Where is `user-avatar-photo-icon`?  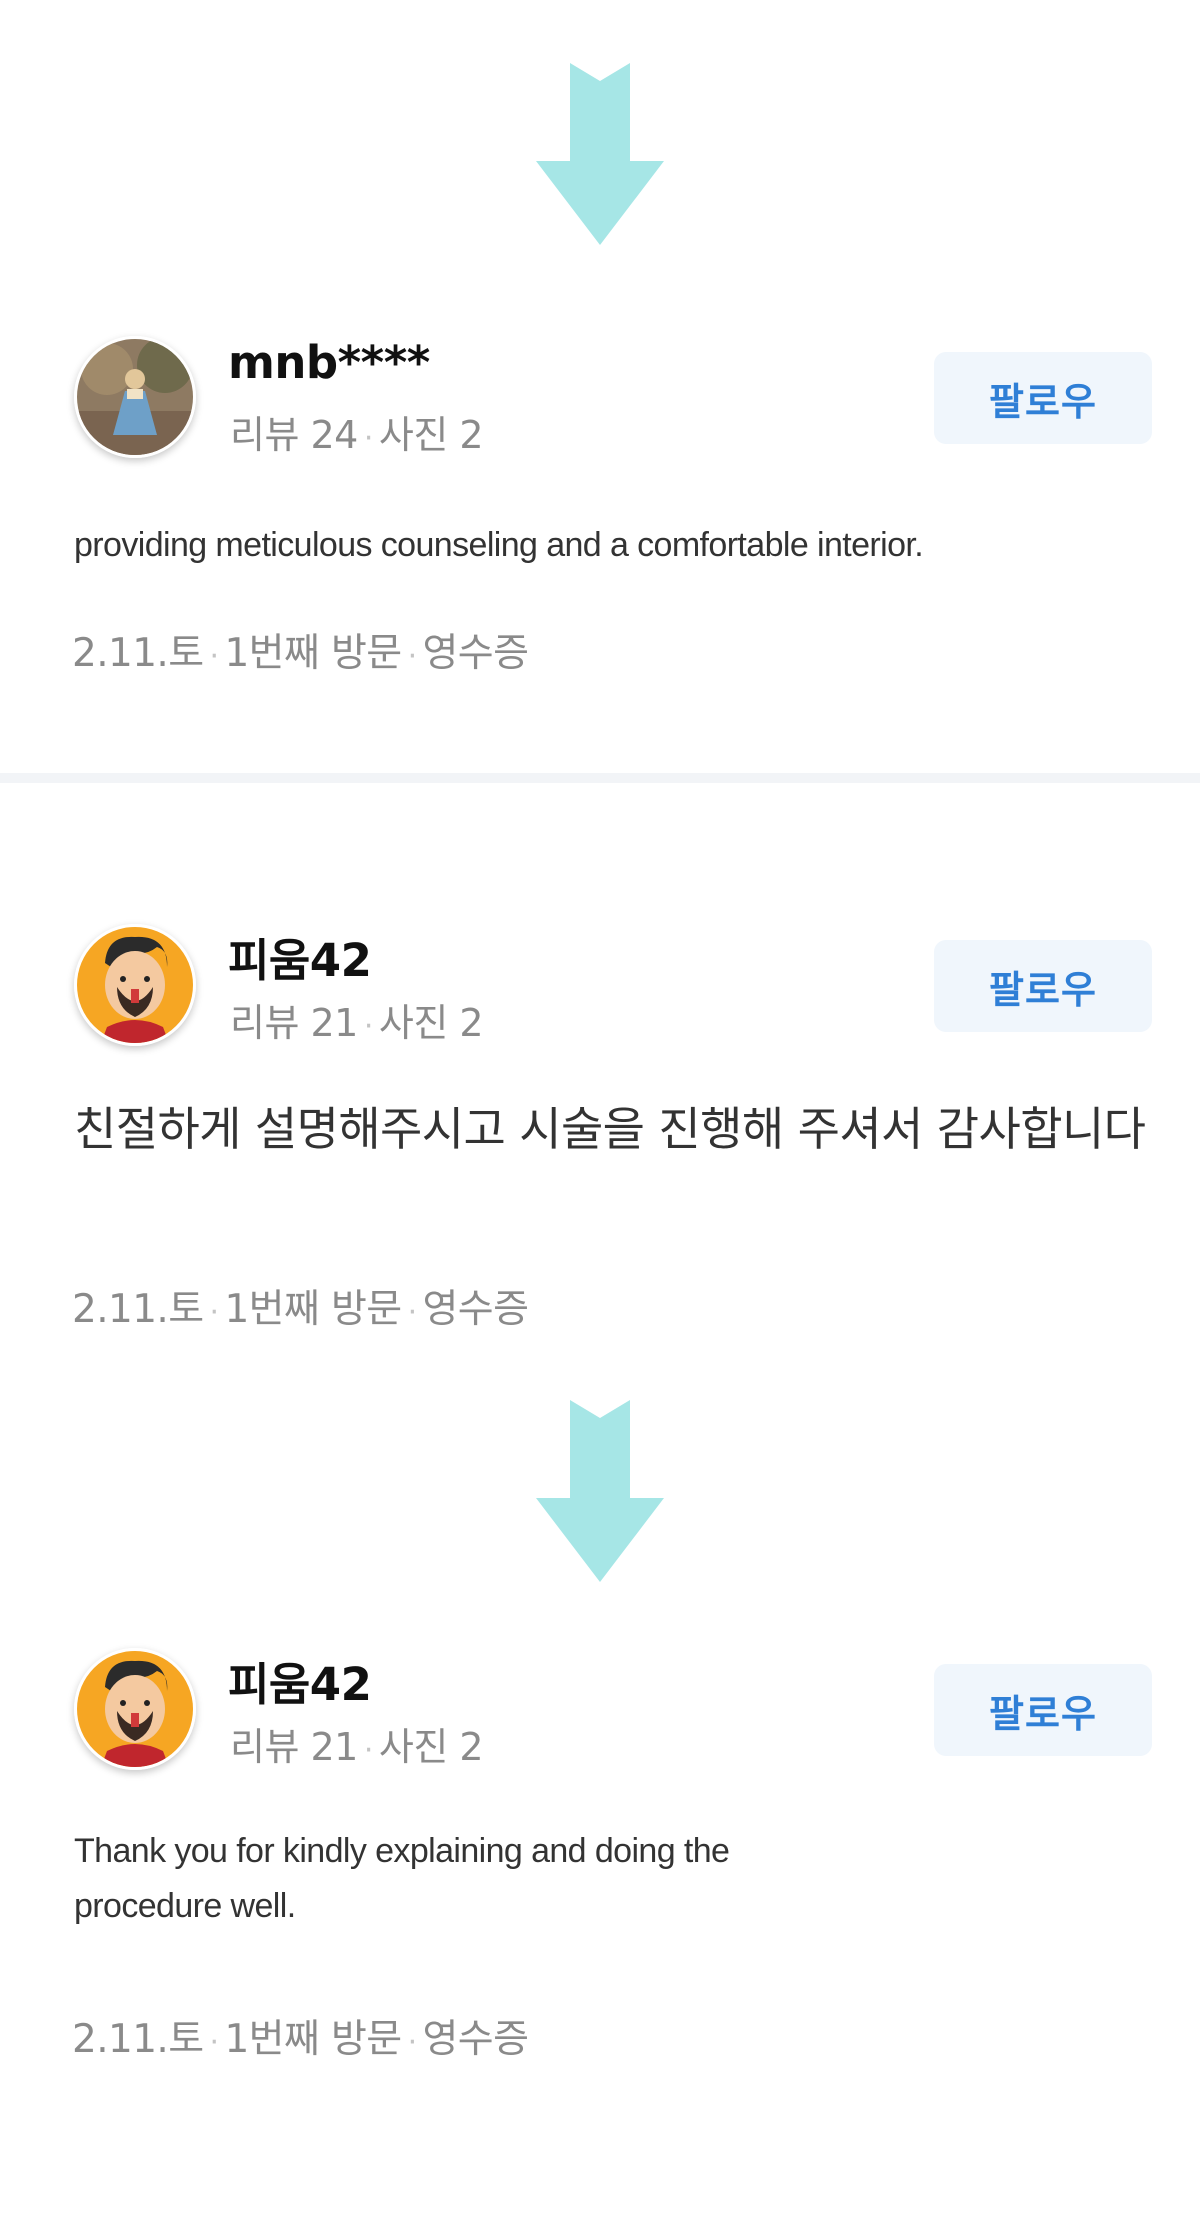 user-avatar-photo-icon is located at coordinates (135, 397).